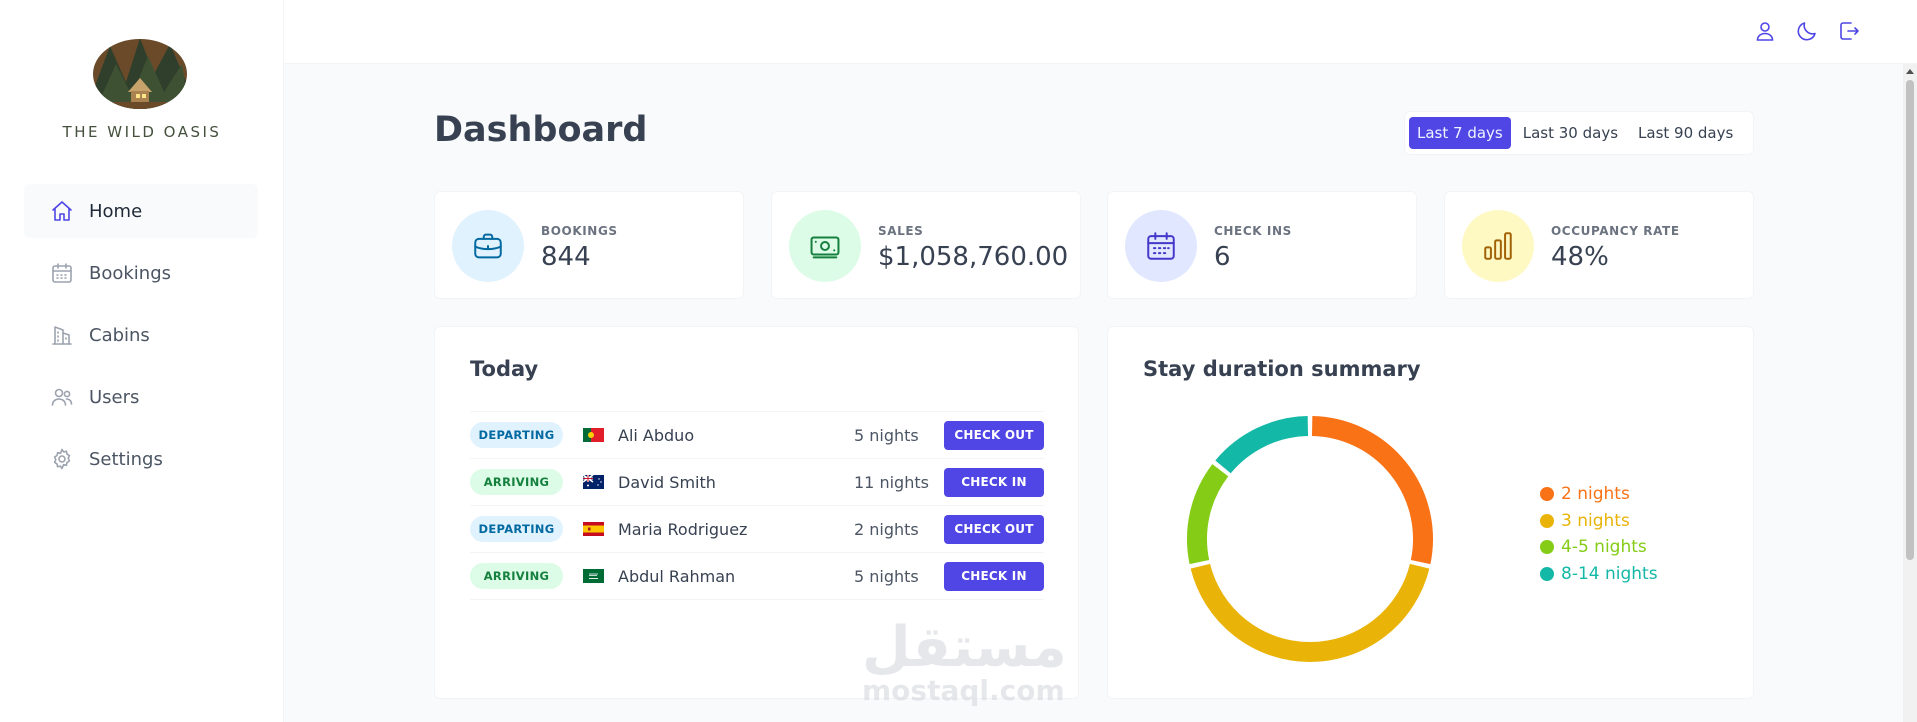  Describe the element at coordinates (140, 72) in the screenshot. I see `logo` at that location.